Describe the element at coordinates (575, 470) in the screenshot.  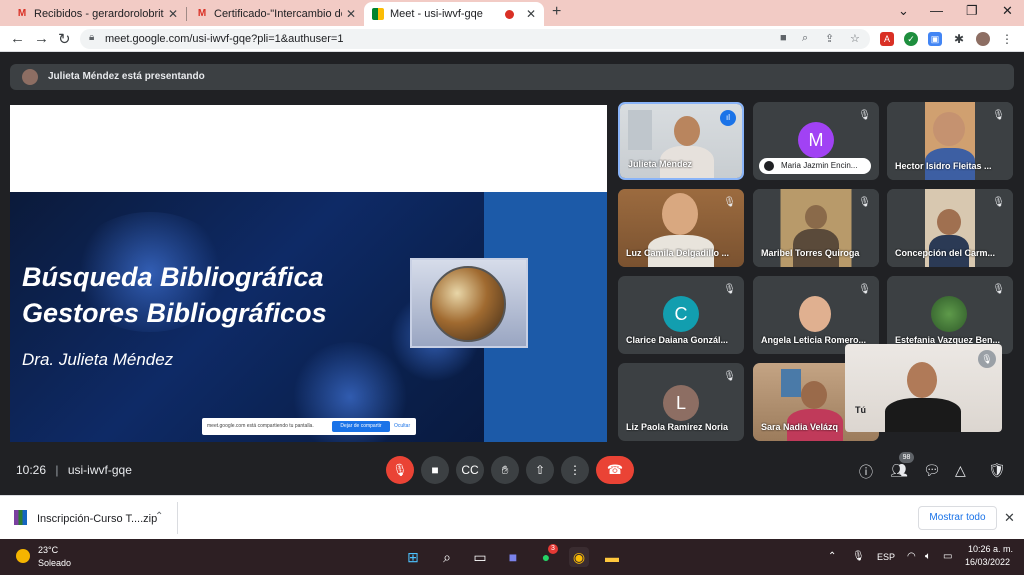
I see `more-options-button: ⋮` at that location.